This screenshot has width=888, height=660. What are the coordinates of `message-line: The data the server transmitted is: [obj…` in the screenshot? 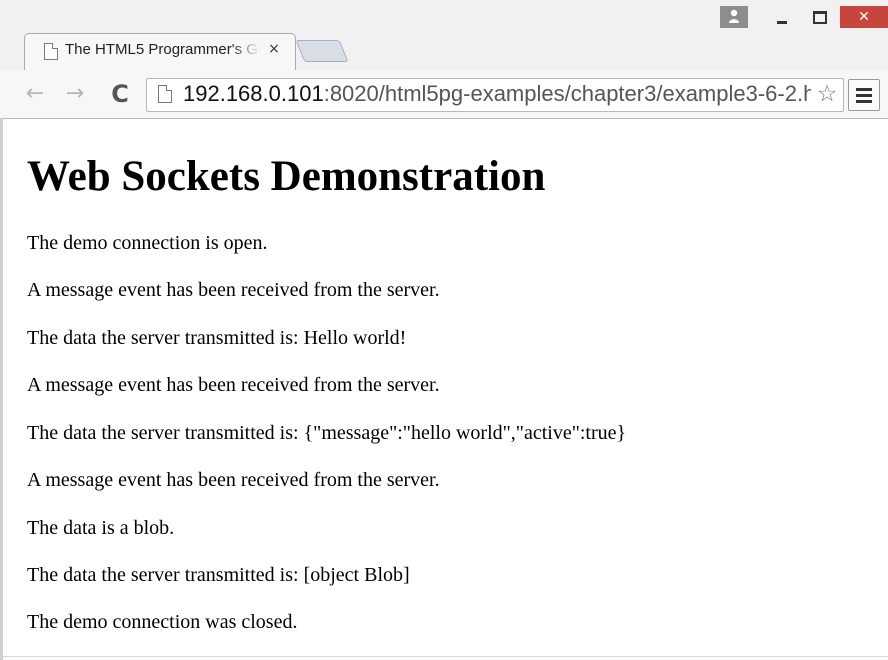 It's located at (218, 575).